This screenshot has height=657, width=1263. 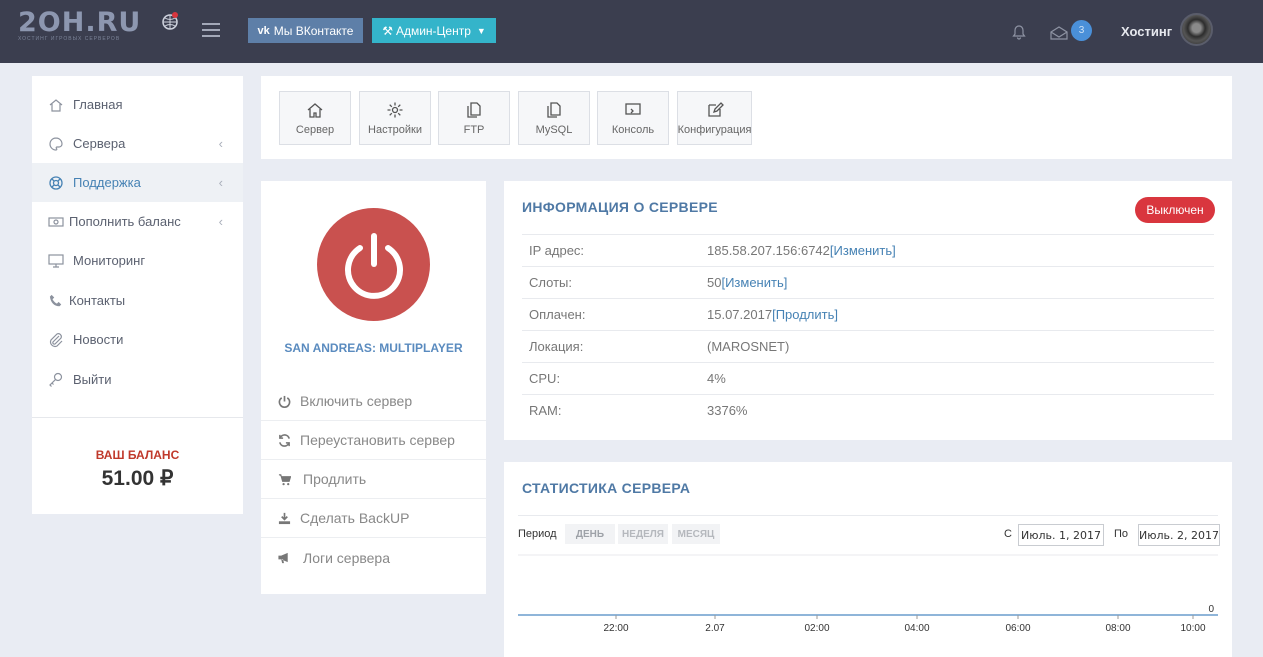 What do you see at coordinates (643, 534) in the screenshot?
I see `period-week-button: НЕДЕЛЯ` at bounding box center [643, 534].